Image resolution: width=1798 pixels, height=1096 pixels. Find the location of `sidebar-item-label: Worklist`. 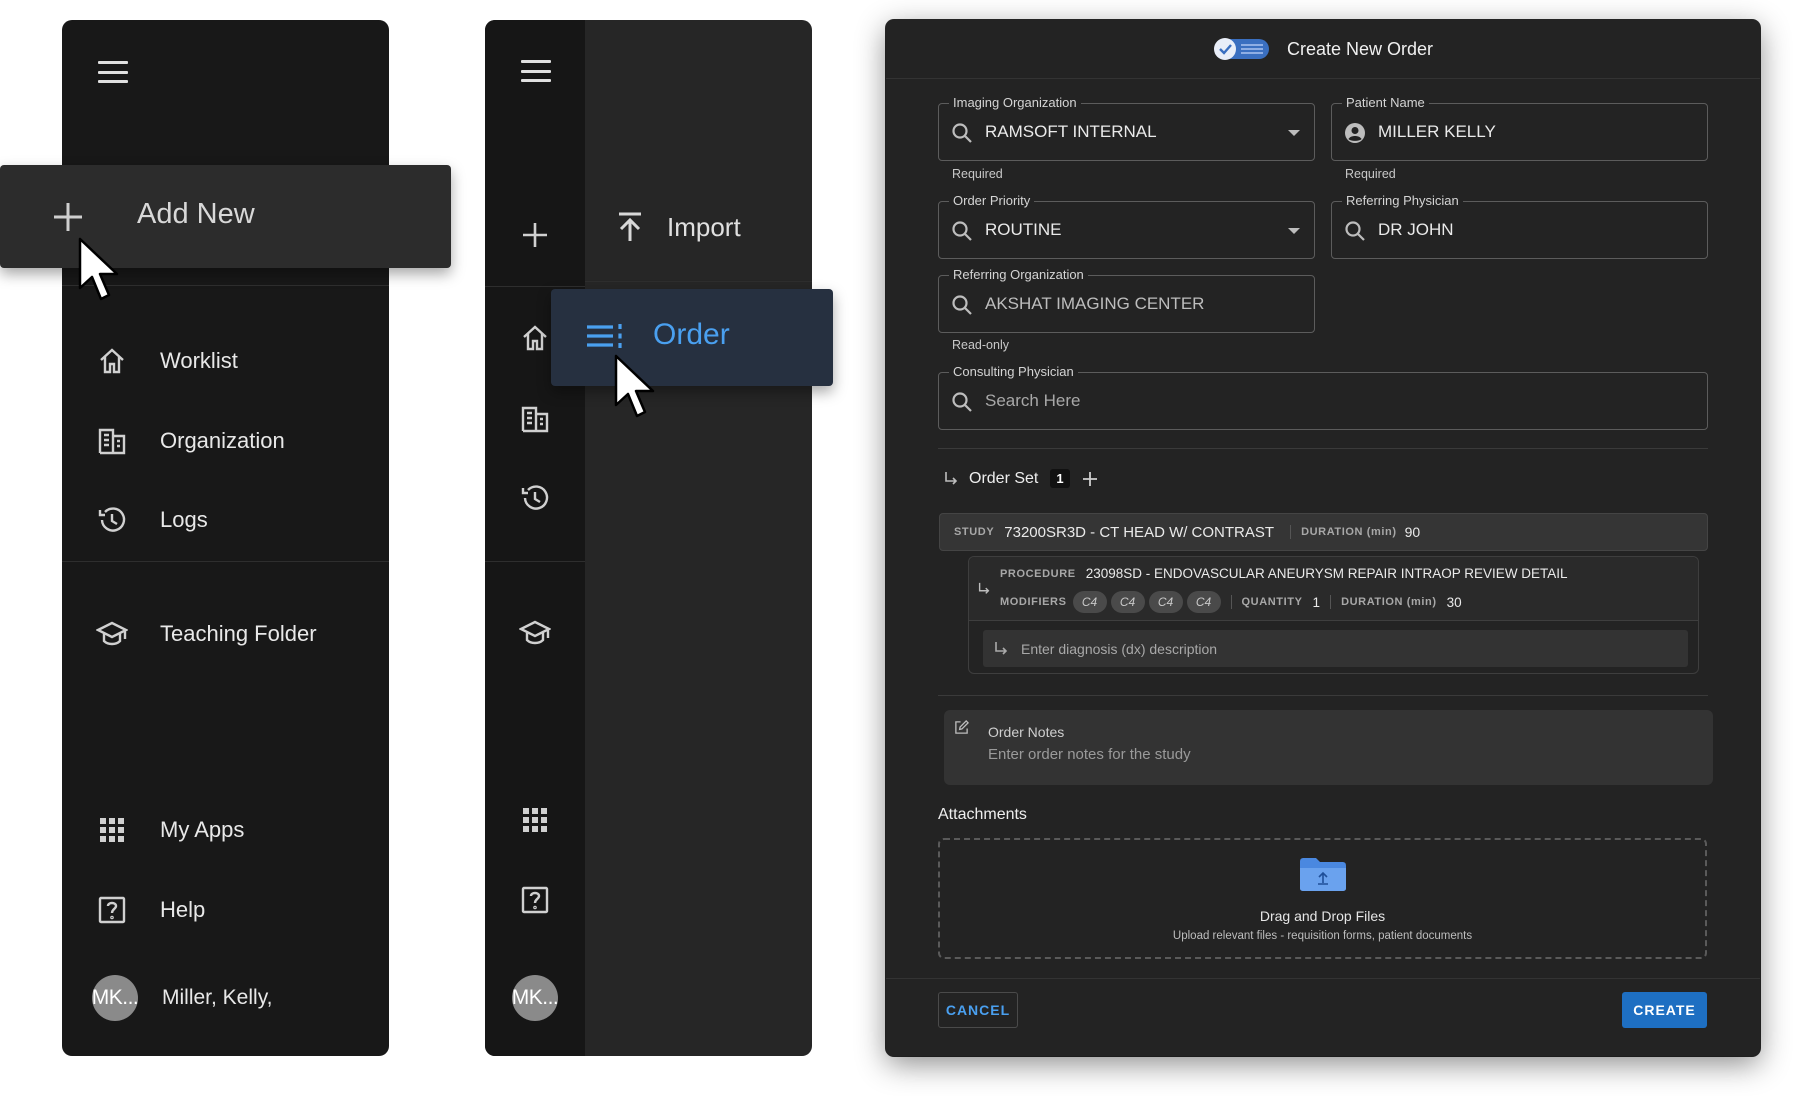

sidebar-item-label: Worklist is located at coordinates (199, 360).